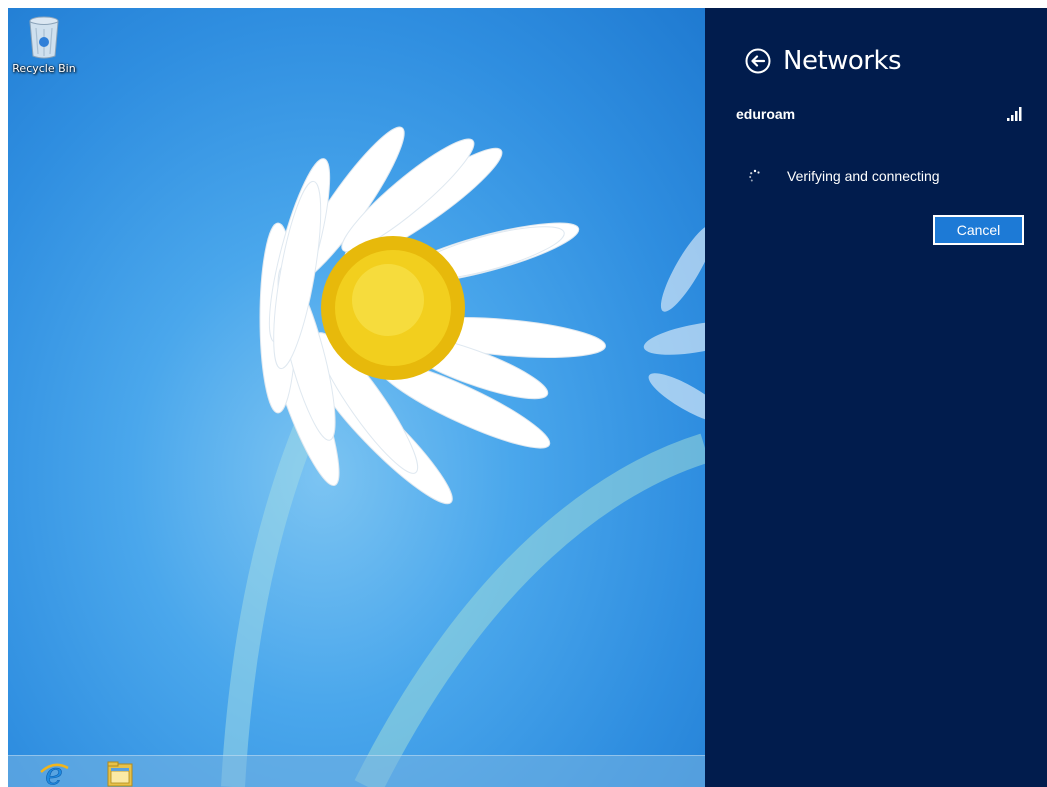 The image size is (1047, 787). I want to click on recycle-bin-shortcut: Recycle Bin, so click(44, 44).